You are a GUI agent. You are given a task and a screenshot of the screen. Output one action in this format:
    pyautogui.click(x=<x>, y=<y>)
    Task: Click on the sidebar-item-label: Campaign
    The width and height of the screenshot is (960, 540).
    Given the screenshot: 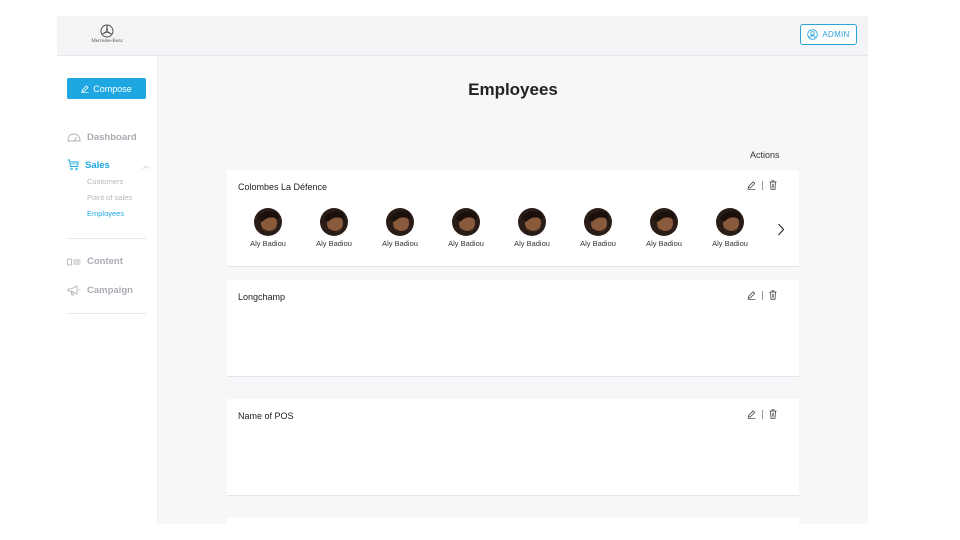 What is the action you would take?
    pyautogui.click(x=110, y=290)
    